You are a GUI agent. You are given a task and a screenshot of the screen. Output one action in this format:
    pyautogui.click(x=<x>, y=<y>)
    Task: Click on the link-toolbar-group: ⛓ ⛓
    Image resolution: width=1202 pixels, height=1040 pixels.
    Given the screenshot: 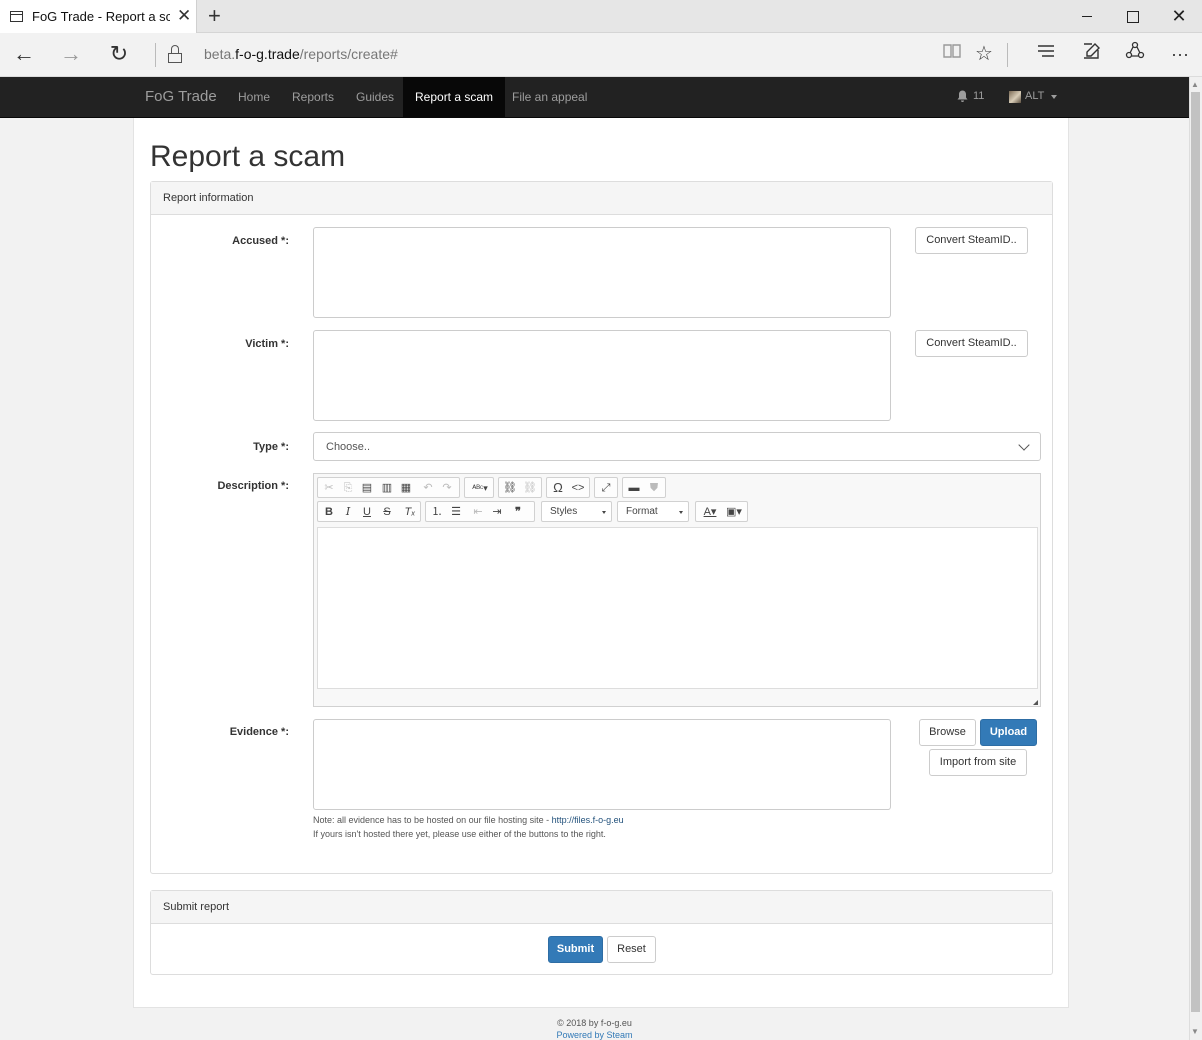 What is the action you would take?
    pyautogui.click(x=520, y=487)
    